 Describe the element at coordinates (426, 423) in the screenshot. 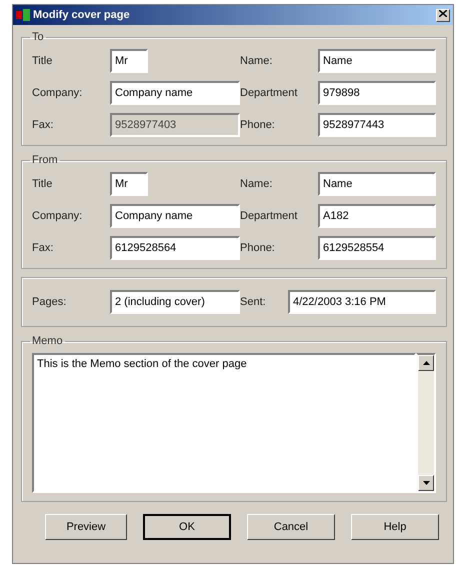

I see `scrollbar` at that location.